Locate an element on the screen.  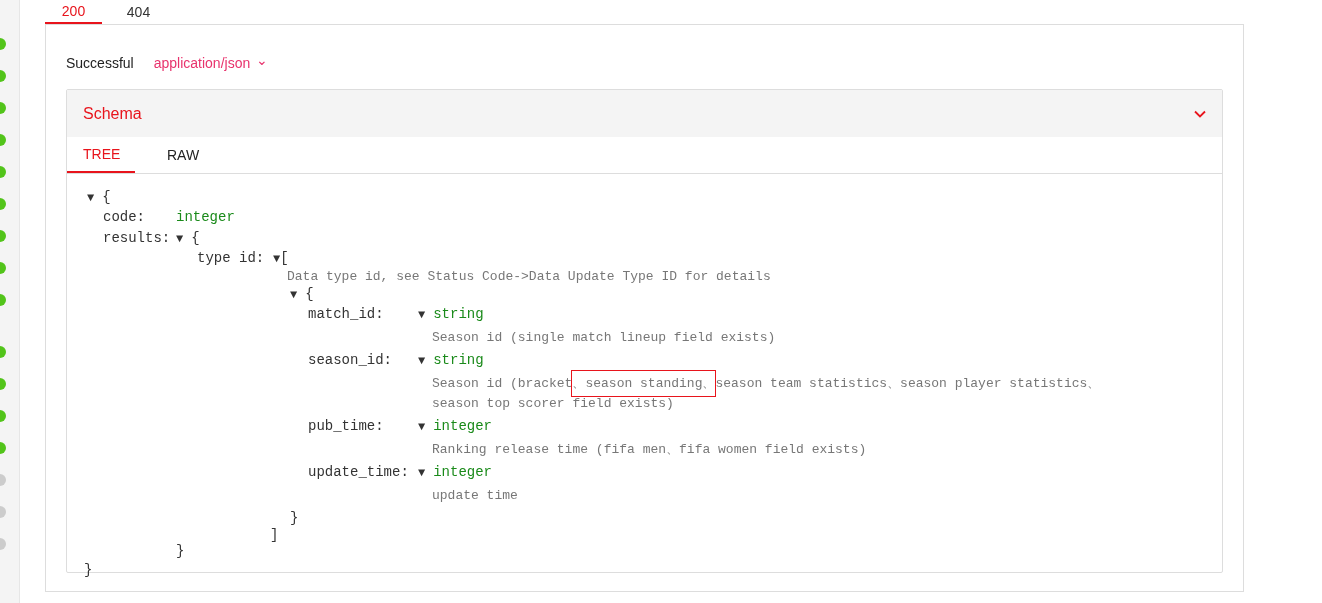
status-code-tab: 404 is located at coordinates (138, 12).